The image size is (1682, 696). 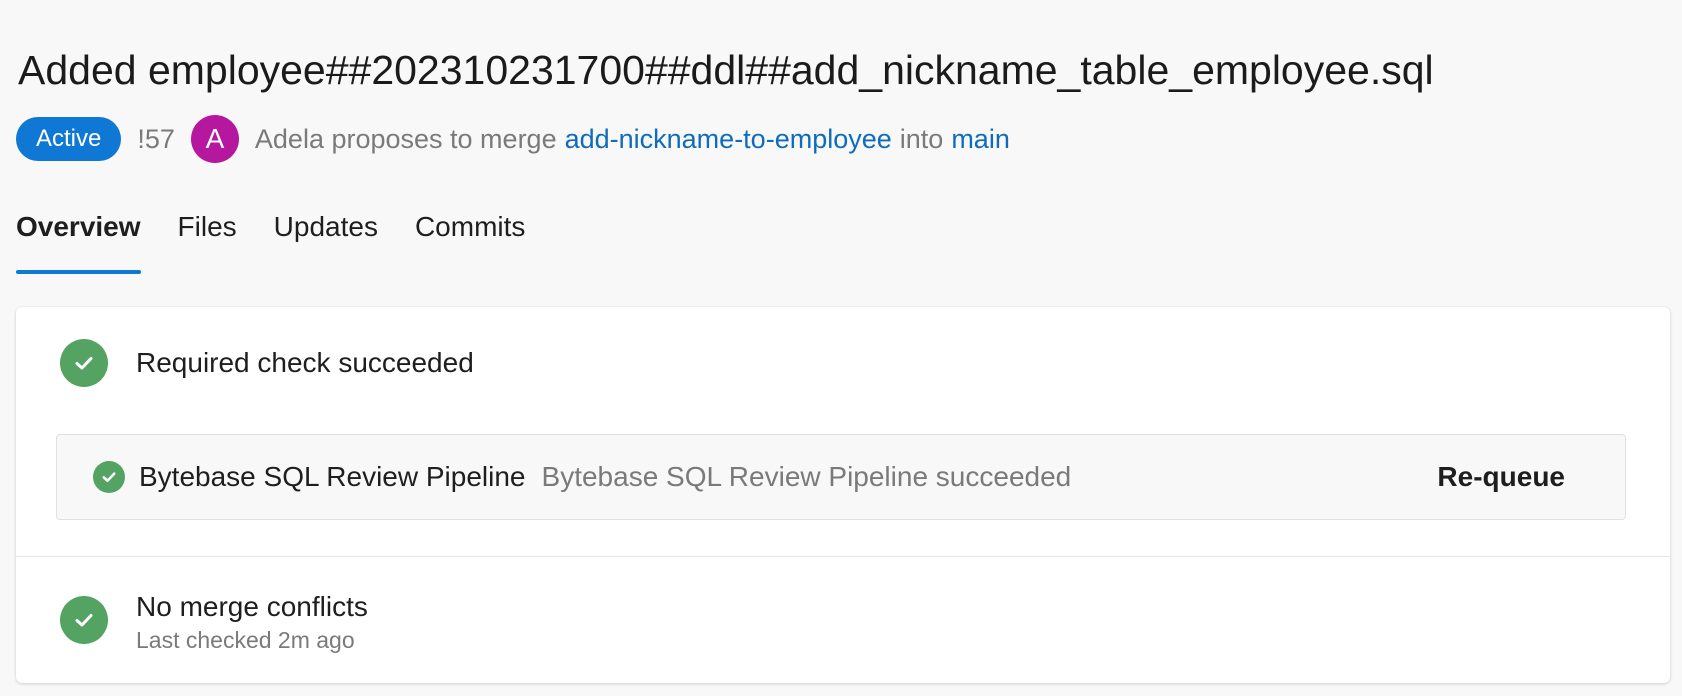 I want to click on avatar-initial: A, so click(x=215, y=138).